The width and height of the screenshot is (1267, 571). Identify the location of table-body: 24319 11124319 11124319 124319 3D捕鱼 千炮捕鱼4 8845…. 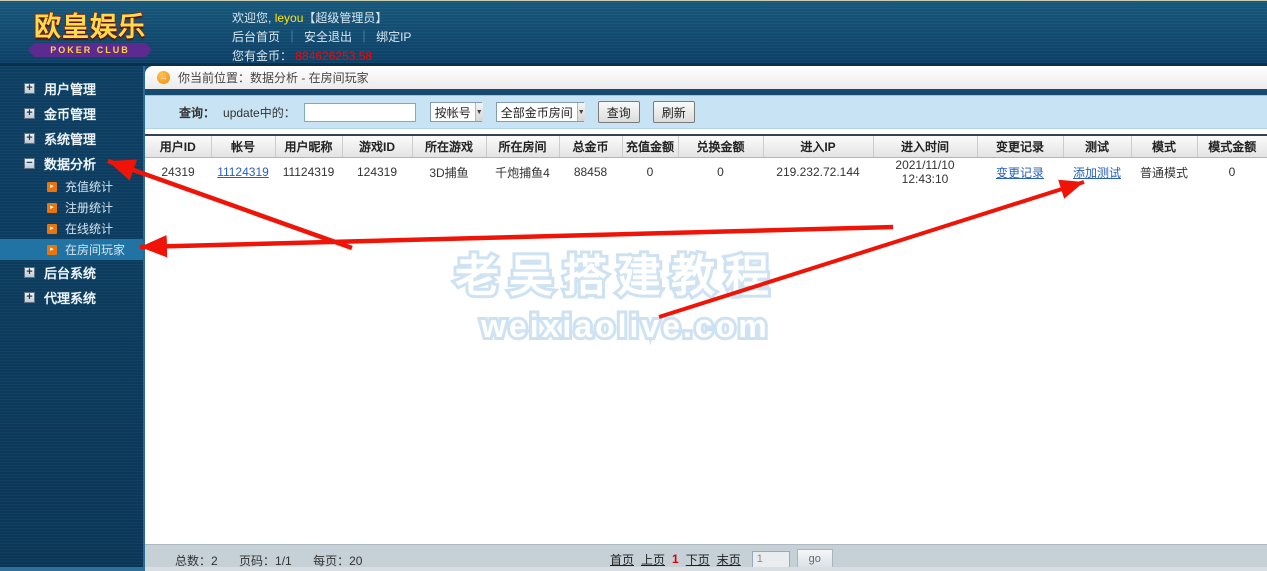
(706, 172).